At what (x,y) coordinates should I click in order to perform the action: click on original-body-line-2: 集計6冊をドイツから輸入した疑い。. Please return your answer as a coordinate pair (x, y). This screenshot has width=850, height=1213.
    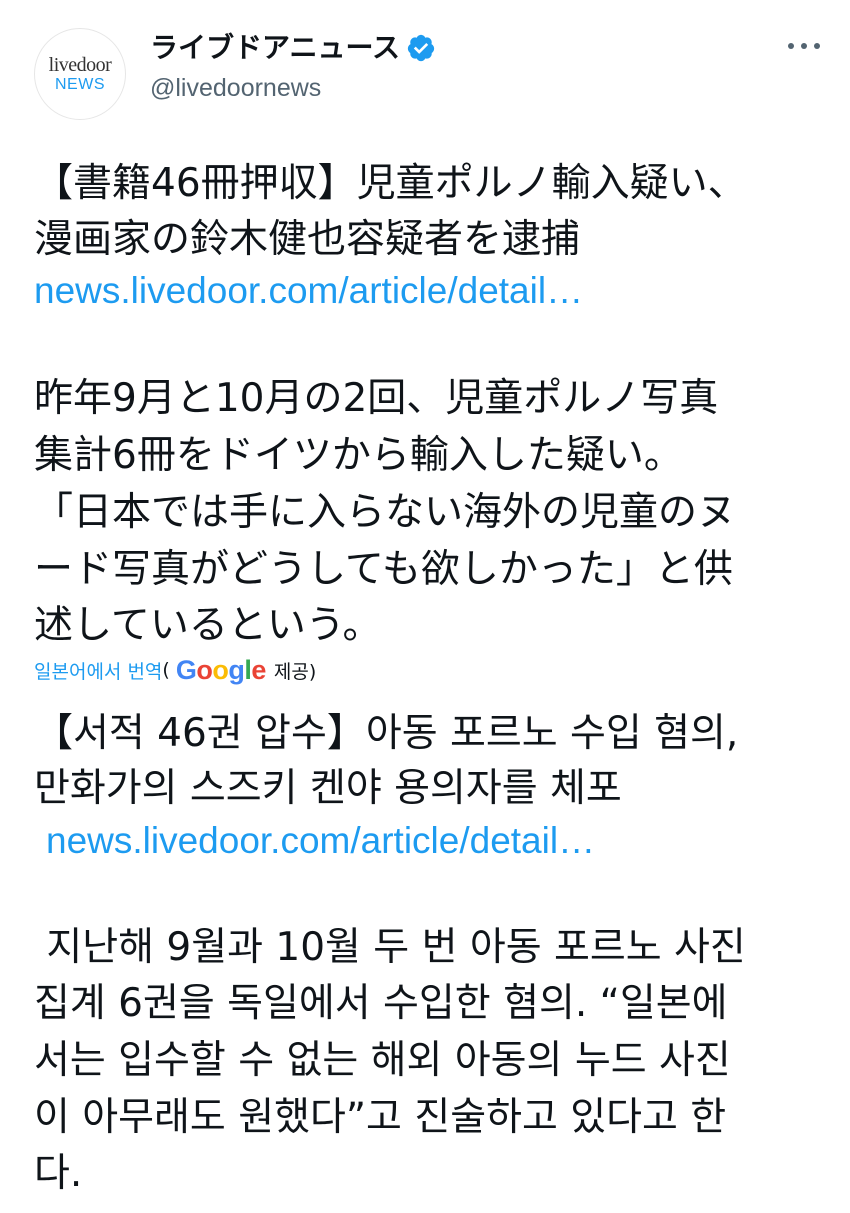
    Looking at the image, I should click on (358, 455).